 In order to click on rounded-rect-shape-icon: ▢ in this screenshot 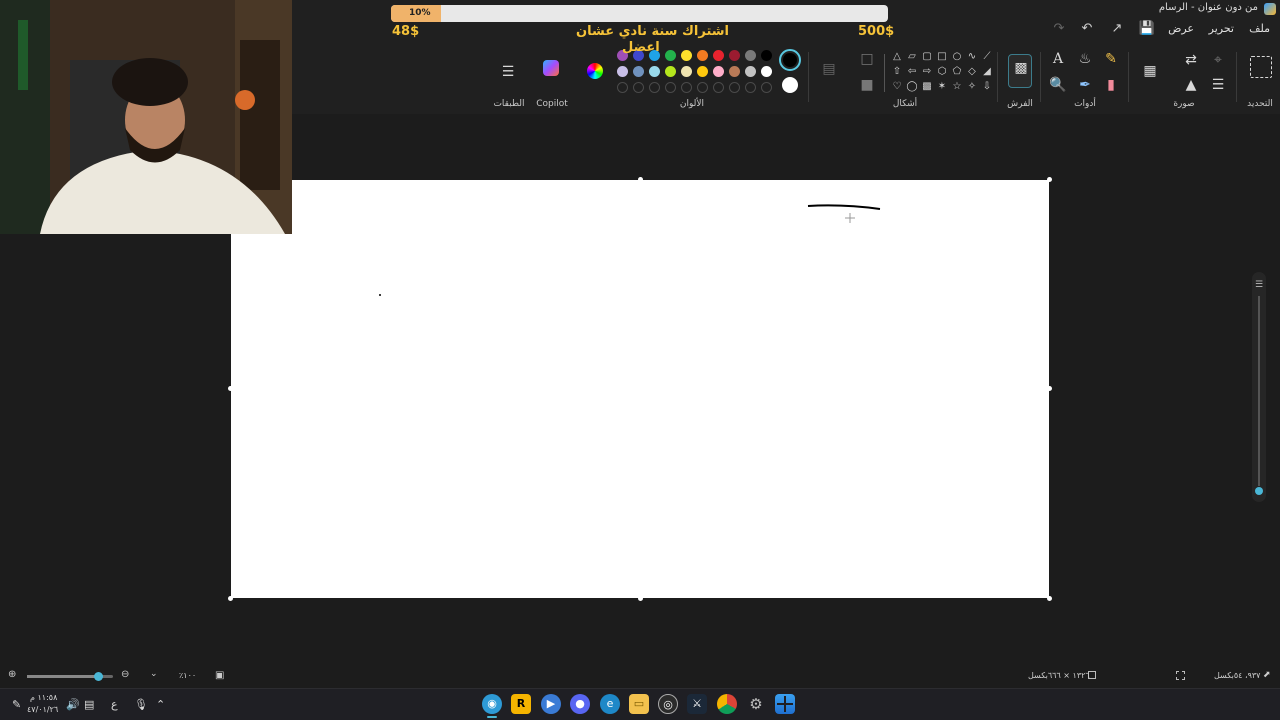, I will do `click(927, 57)`.